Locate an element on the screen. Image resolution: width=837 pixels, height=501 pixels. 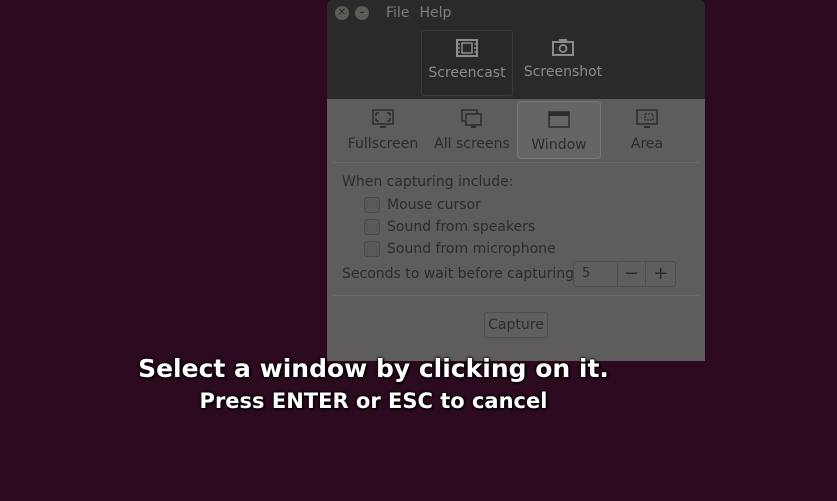
title-bar: ✕ – File Help Screencast Screenshot is located at coordinates (516, 49).